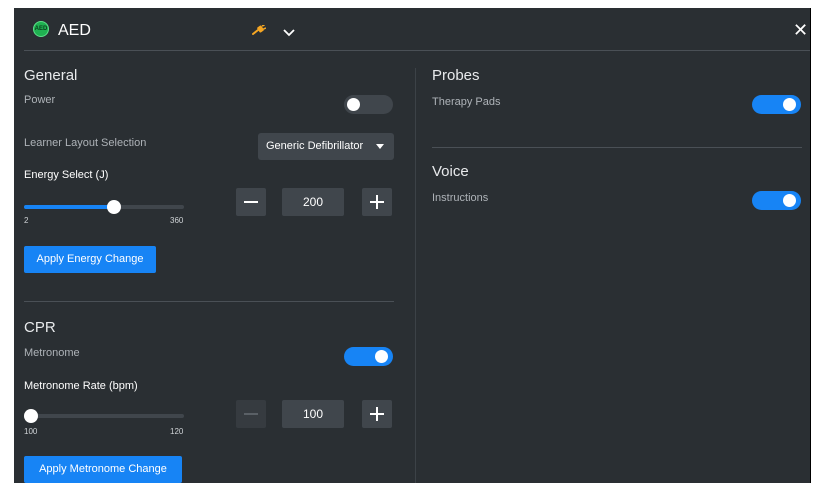 The image size is (814, 489). I want to click on metronome-rate-slider, so click(104, 416).